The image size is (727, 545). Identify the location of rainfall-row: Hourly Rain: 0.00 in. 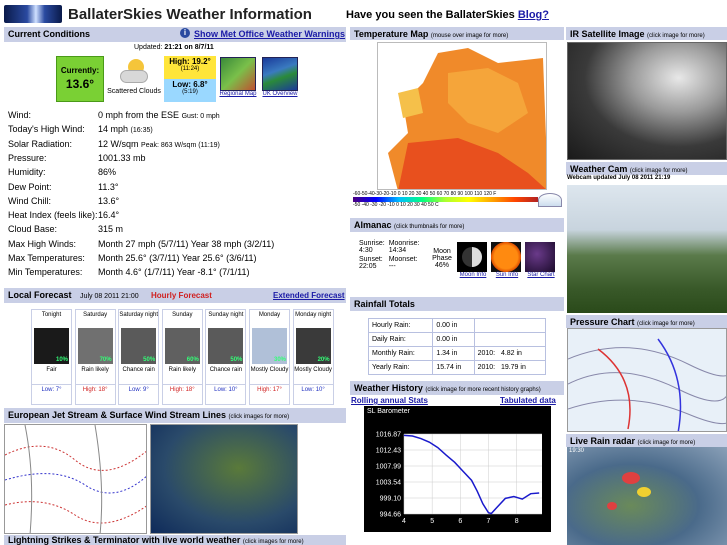
(457, 325).